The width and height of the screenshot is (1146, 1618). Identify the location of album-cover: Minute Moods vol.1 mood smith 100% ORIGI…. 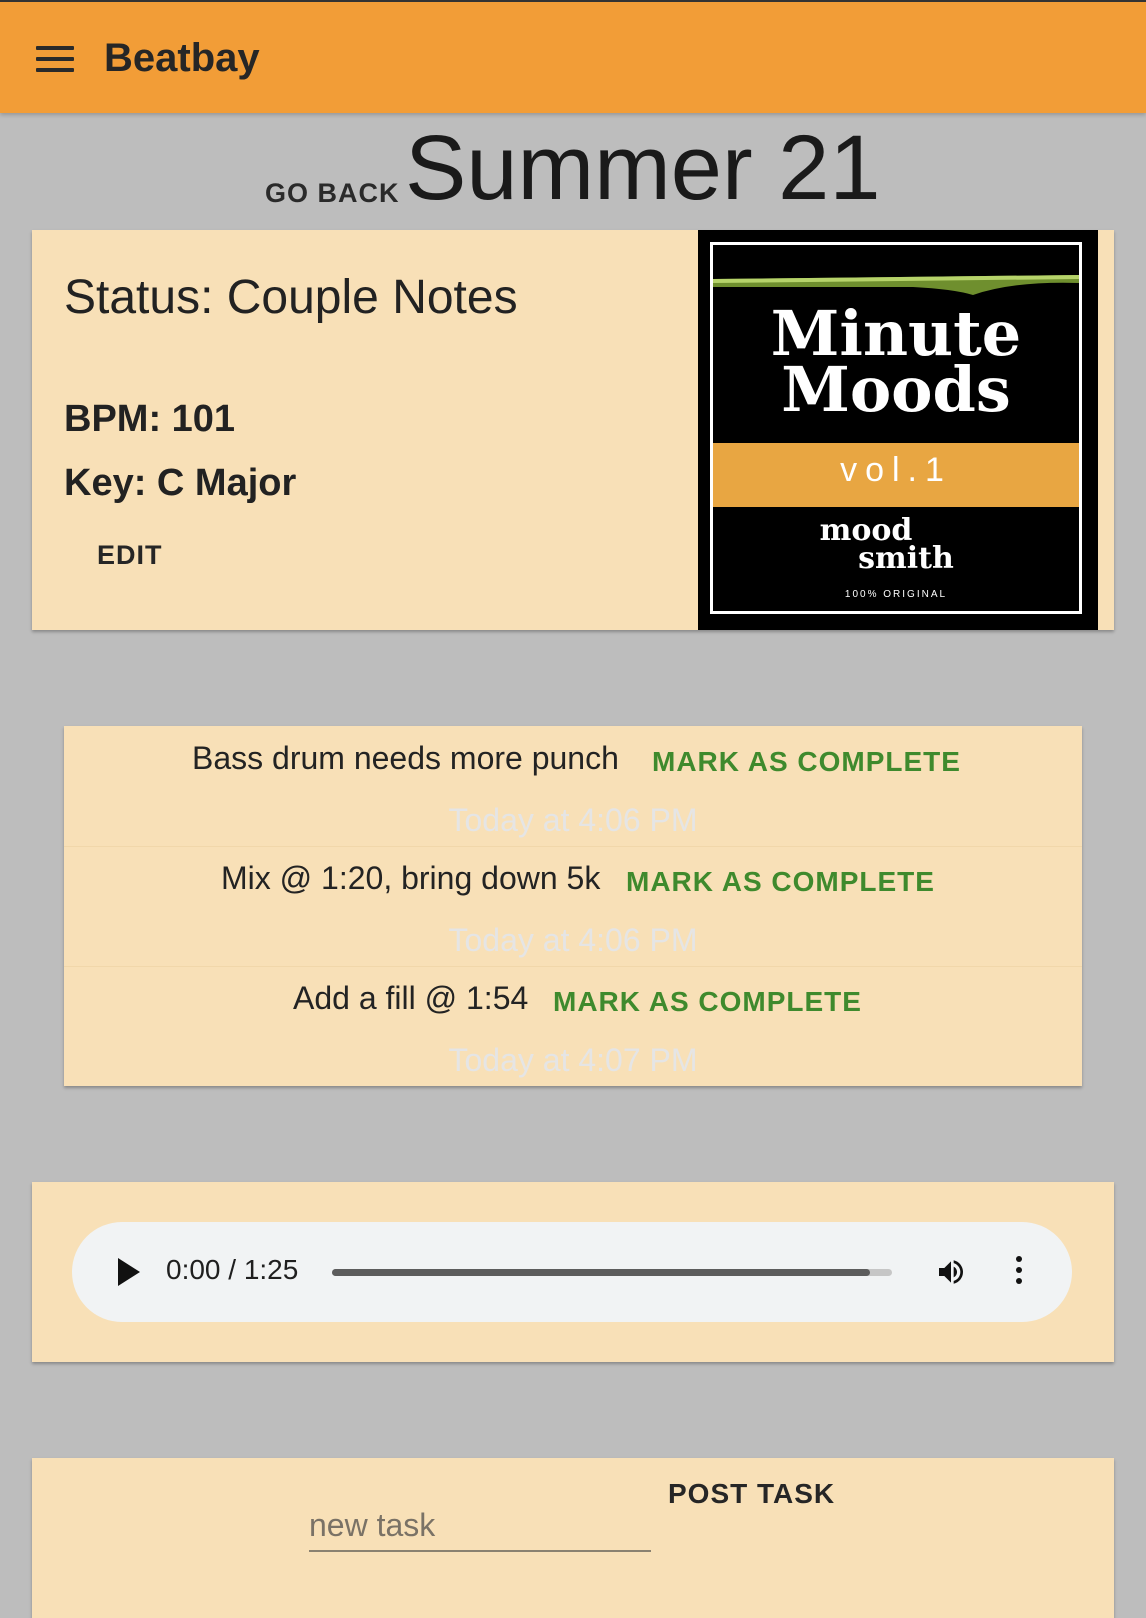
(898, 430).